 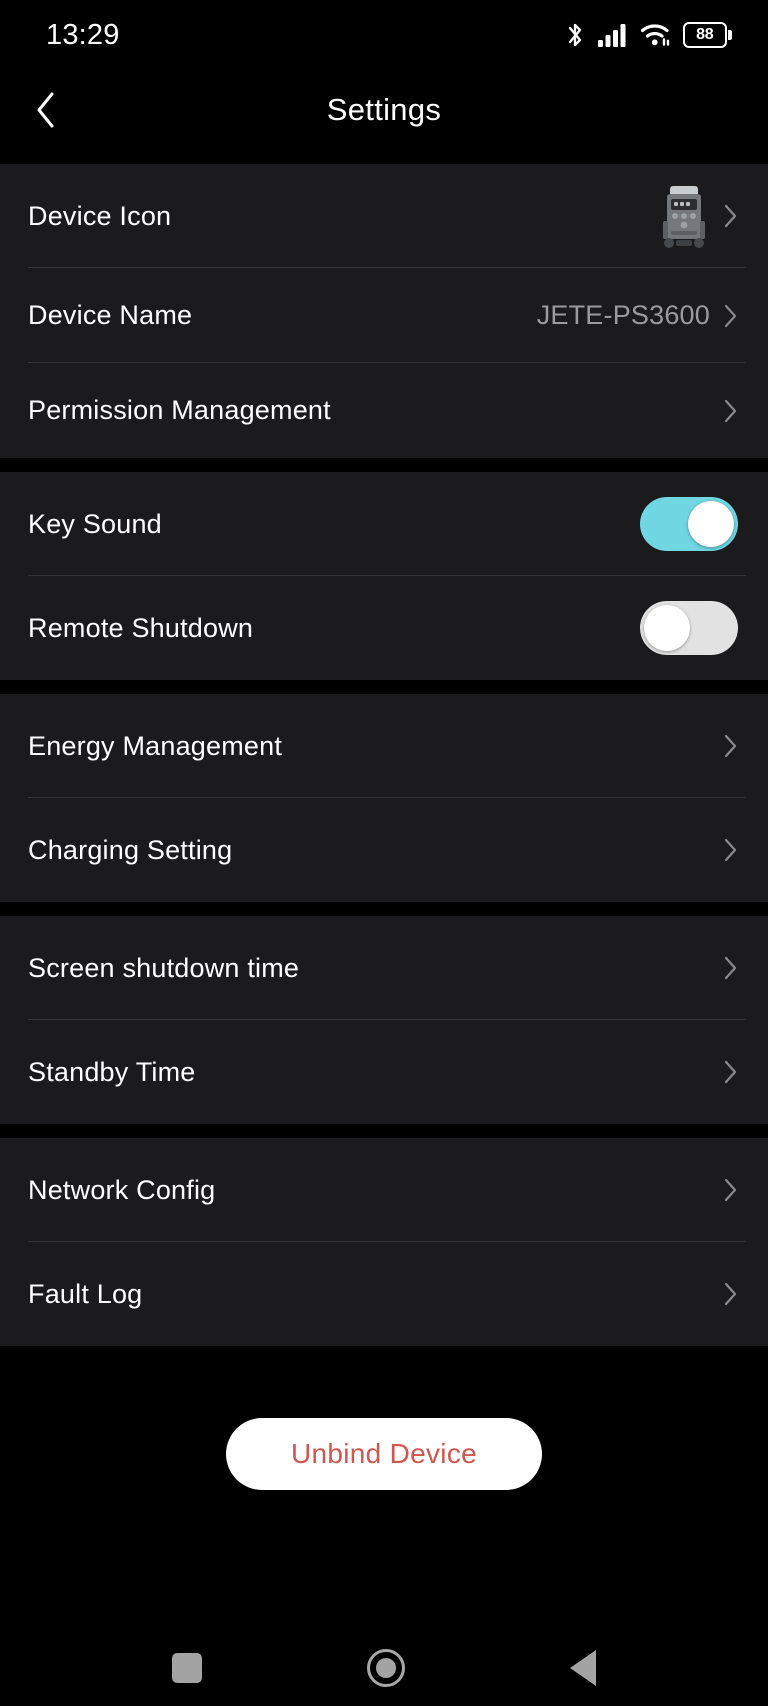 I want to click on row-label: Energy Management, so click(x=155, y=745).